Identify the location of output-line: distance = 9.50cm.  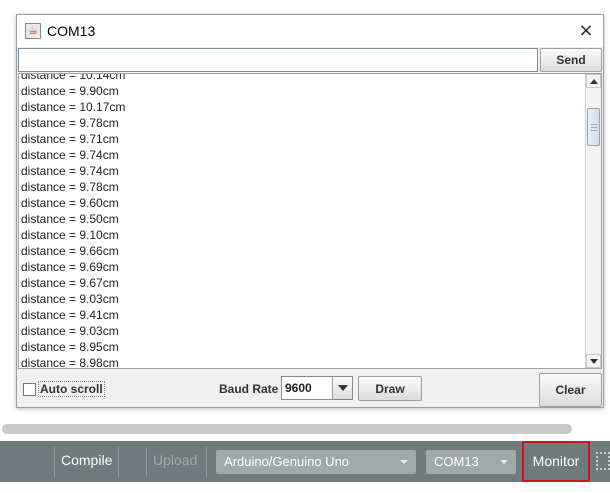
(70, 219).